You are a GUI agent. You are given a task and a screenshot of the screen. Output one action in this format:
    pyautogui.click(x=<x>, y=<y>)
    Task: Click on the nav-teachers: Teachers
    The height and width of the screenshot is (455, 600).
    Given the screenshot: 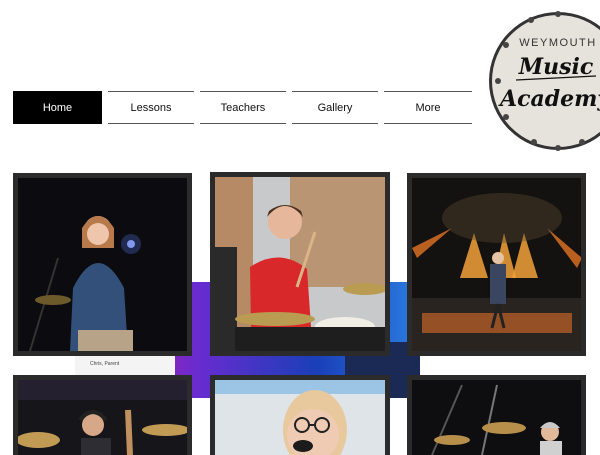 What is the action you would take?
    pyautogui.click(x=243, y=107)
    